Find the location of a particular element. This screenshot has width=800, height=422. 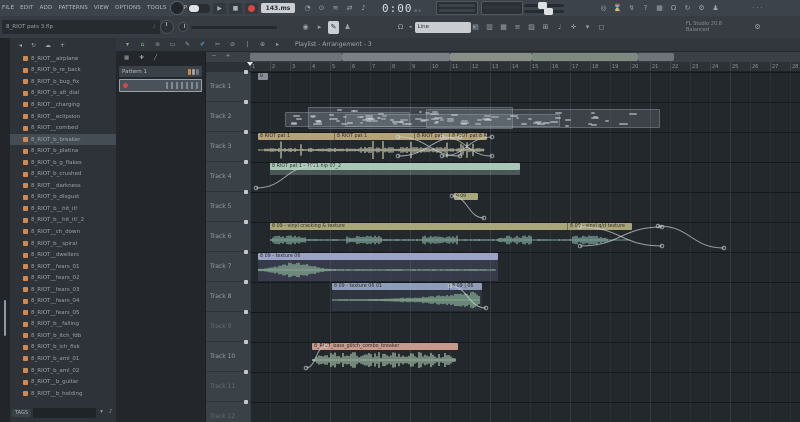

preview-icon: ▸ is located at coordinates (277, 44).